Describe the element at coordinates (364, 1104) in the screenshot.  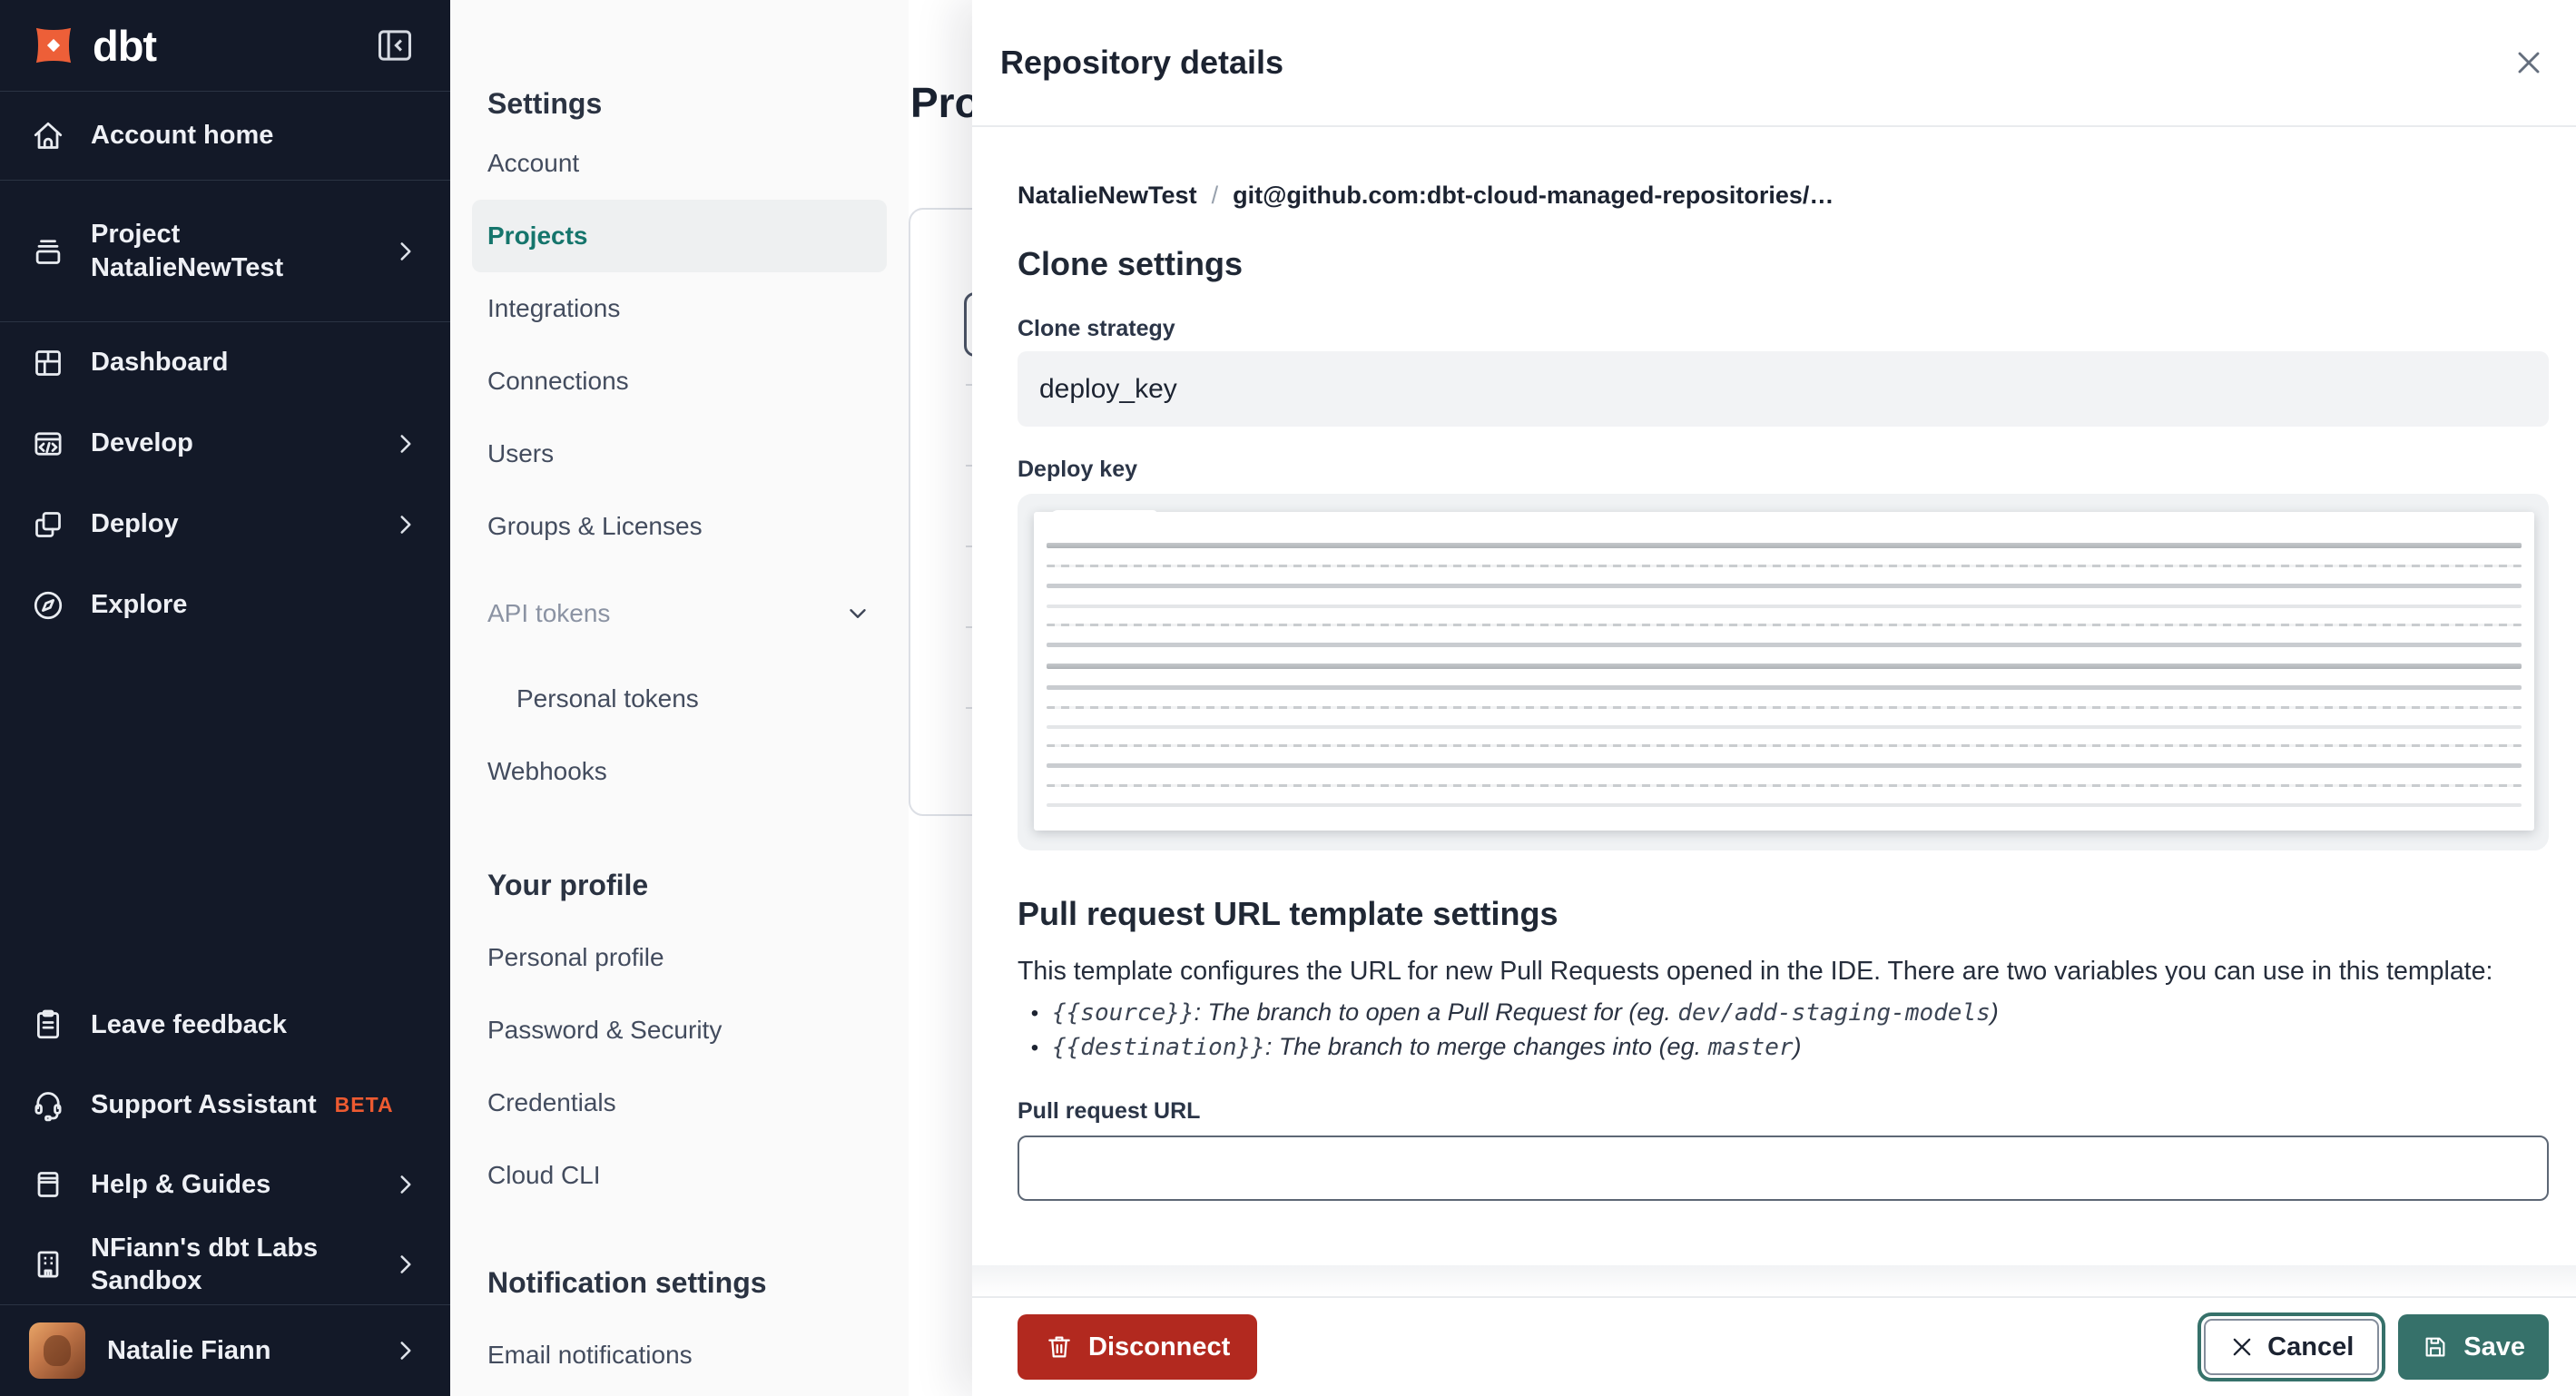
I see `beta-badge: BETA` at that location.